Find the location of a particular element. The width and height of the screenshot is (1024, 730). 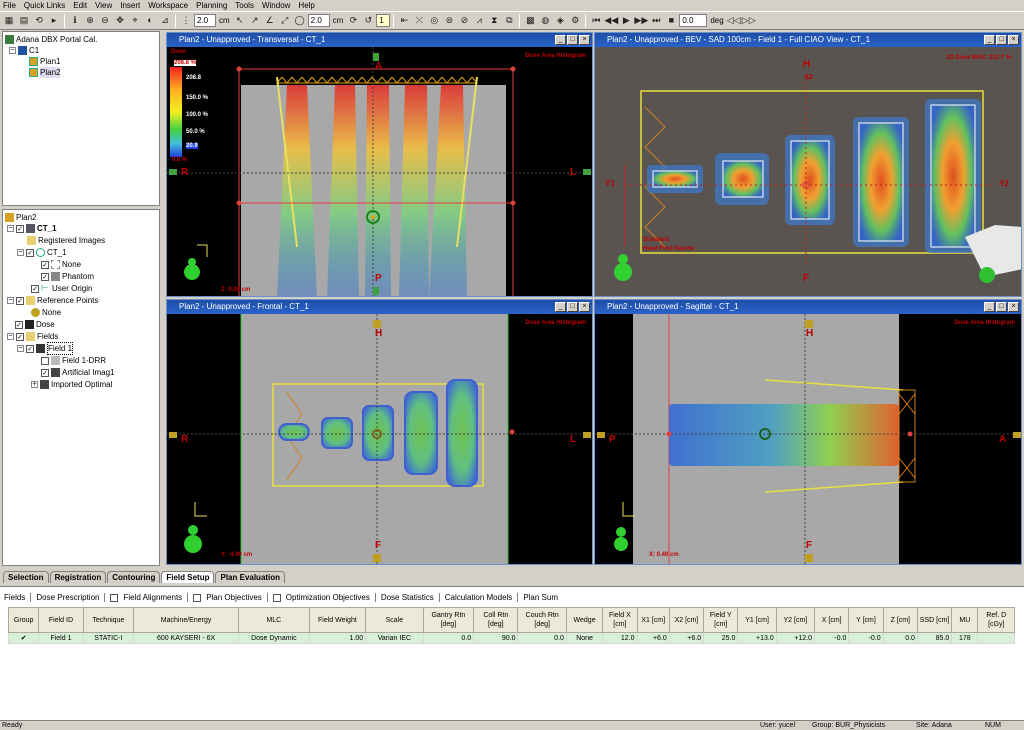

cell-ssd: 85.0 is located at coordinates (934, 638).